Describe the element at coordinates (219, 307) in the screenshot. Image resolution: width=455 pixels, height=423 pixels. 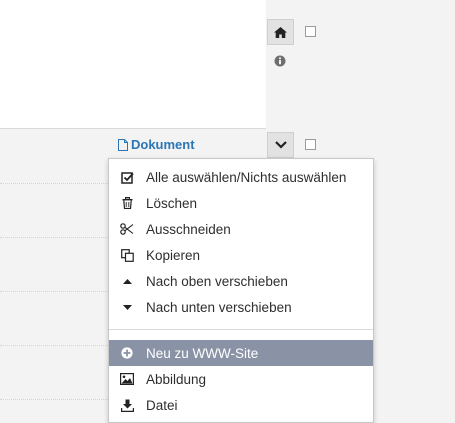
I see `menu-item-label: Nach unten verschieben` at that location.